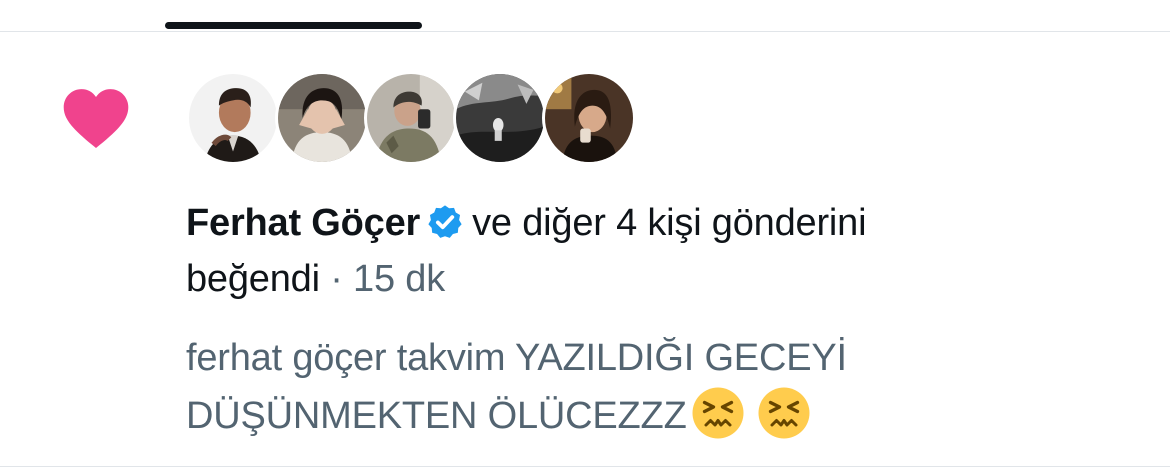 The width and height of the screenshot is (1170, 474). What do you see at coordinates (293, 25) in the screenshot?
I see `active-tab-indicator` at bounding box center [293, 25].